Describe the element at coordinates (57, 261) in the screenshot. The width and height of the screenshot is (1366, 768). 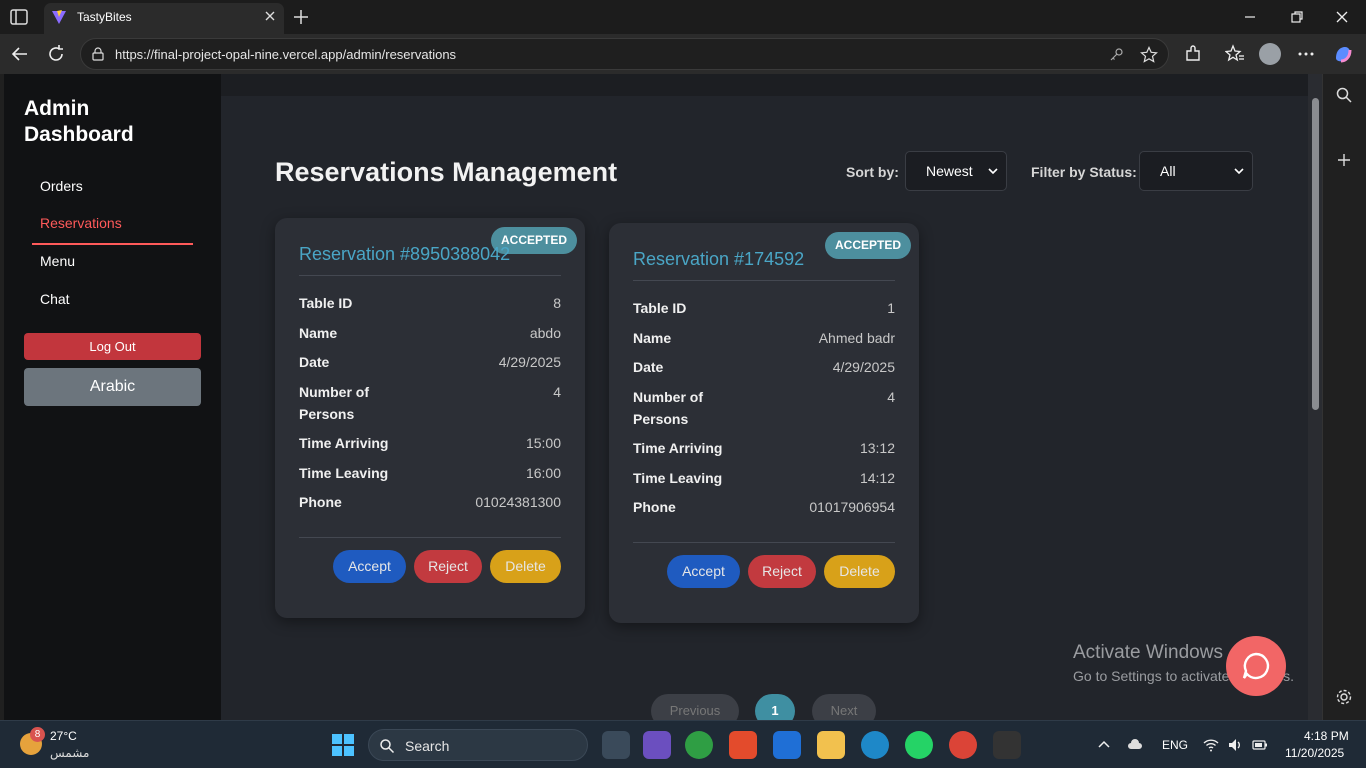
I see `sidebar-item-menu: Menu` at that location.